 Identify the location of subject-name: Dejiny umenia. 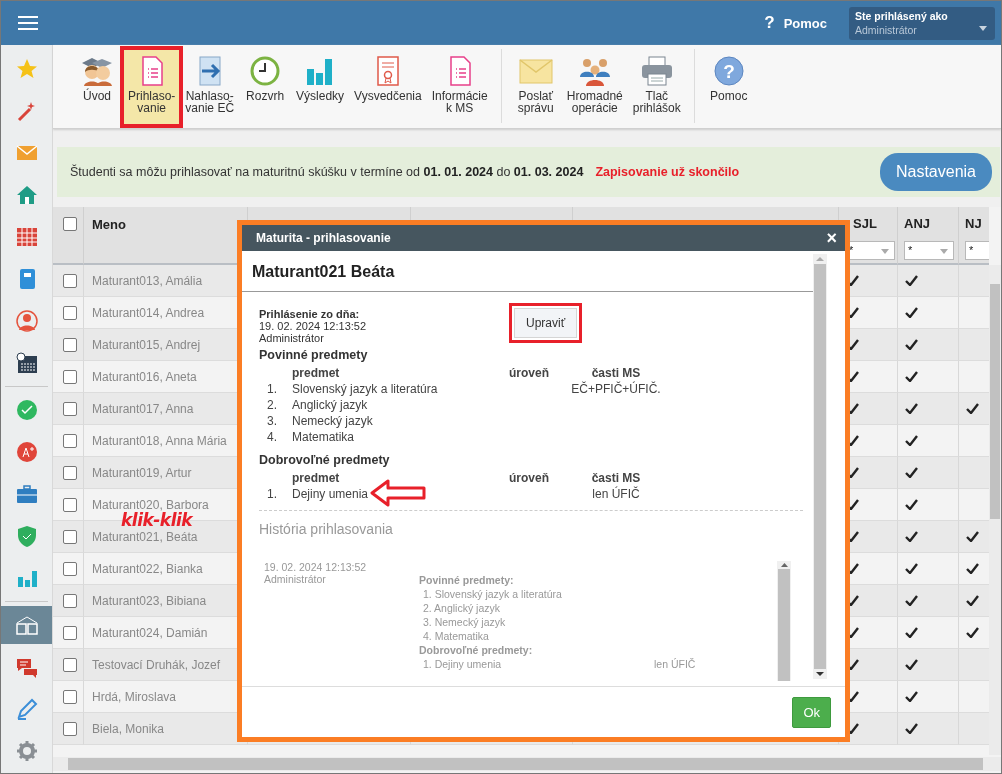
(331, 494).